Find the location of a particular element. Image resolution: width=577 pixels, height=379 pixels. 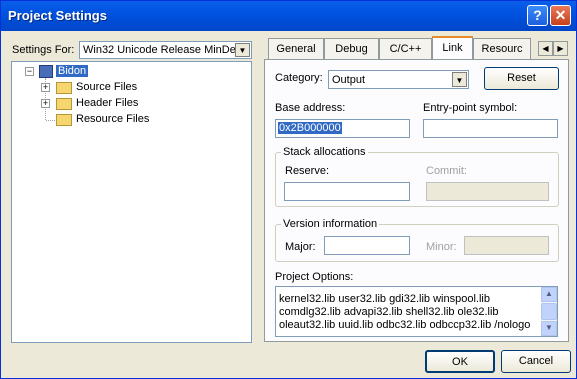

commit-input is located at coordinates (487, 191).